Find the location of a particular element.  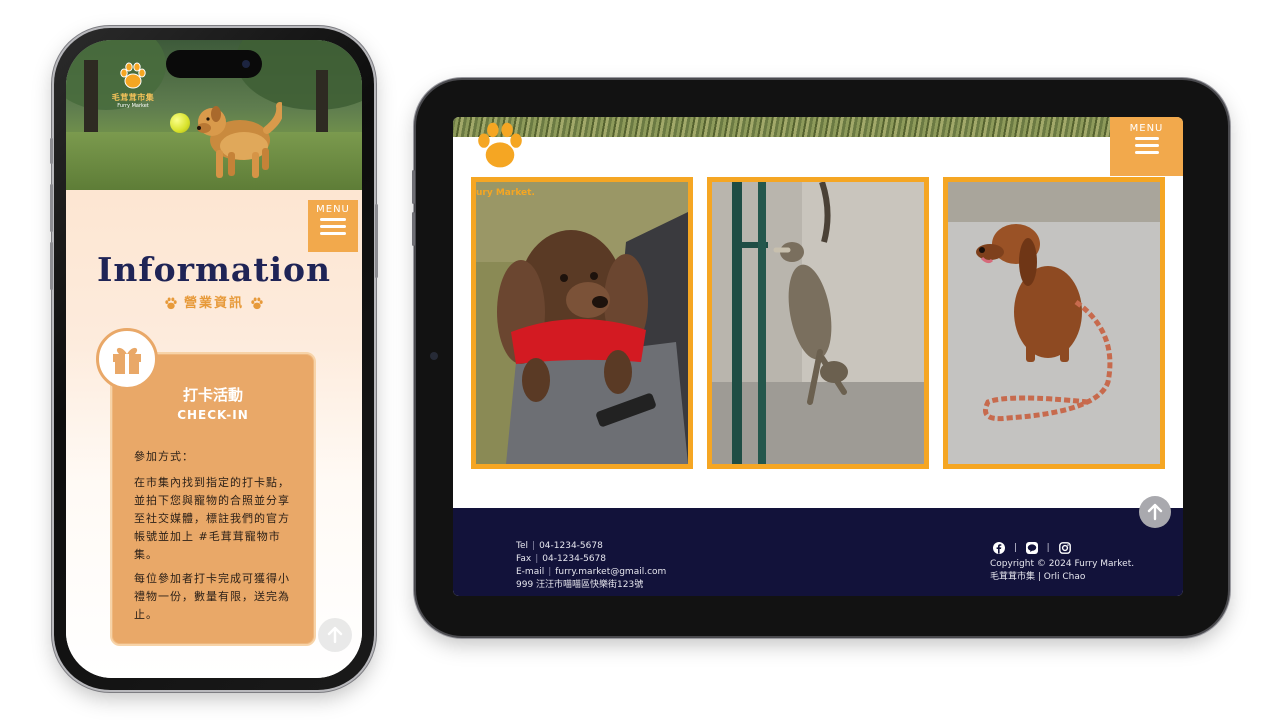

section-subheading-row: 營業資訊 is located at coordinates (214, 301).